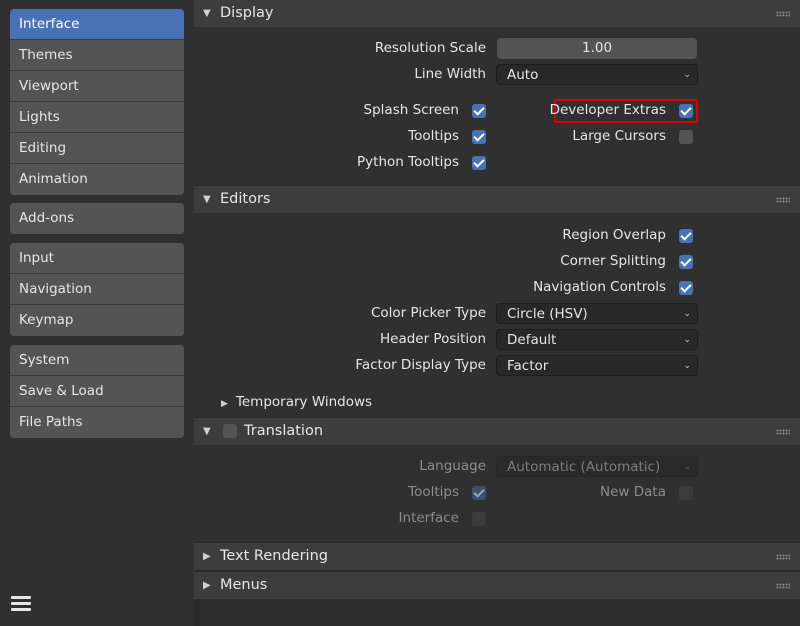 This screenshot has height=626, width=800. I want to click on nav-group-system: System Save & Load File Paths, so click(97, 391).